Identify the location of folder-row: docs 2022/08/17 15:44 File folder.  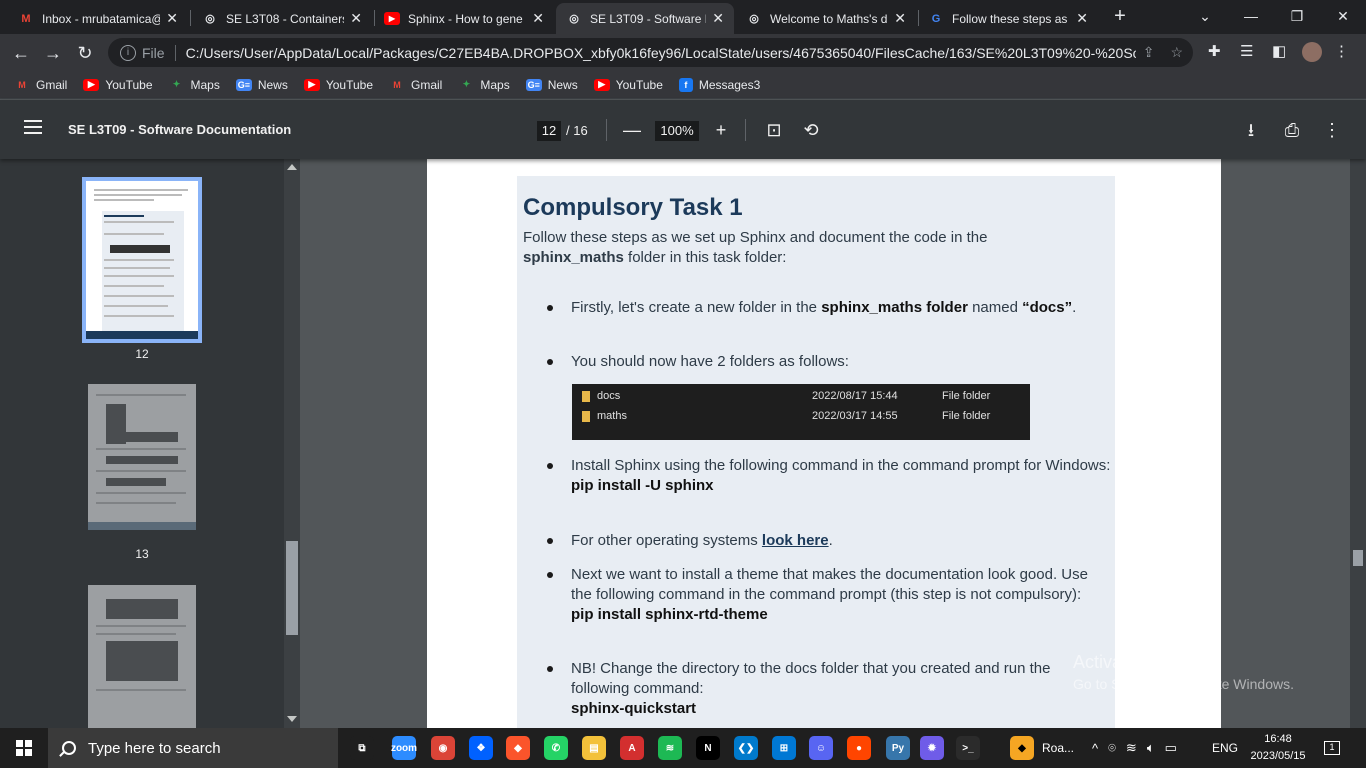
(801, 396).